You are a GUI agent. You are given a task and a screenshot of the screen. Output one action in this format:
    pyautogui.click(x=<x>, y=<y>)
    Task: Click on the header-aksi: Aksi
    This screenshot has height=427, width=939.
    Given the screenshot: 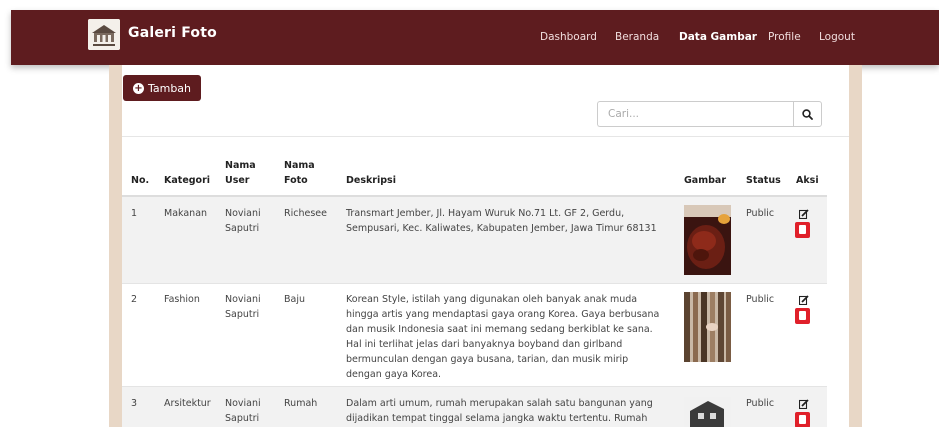 What is the action you would take?
    pyautogui.click(x=807, y=180)
    